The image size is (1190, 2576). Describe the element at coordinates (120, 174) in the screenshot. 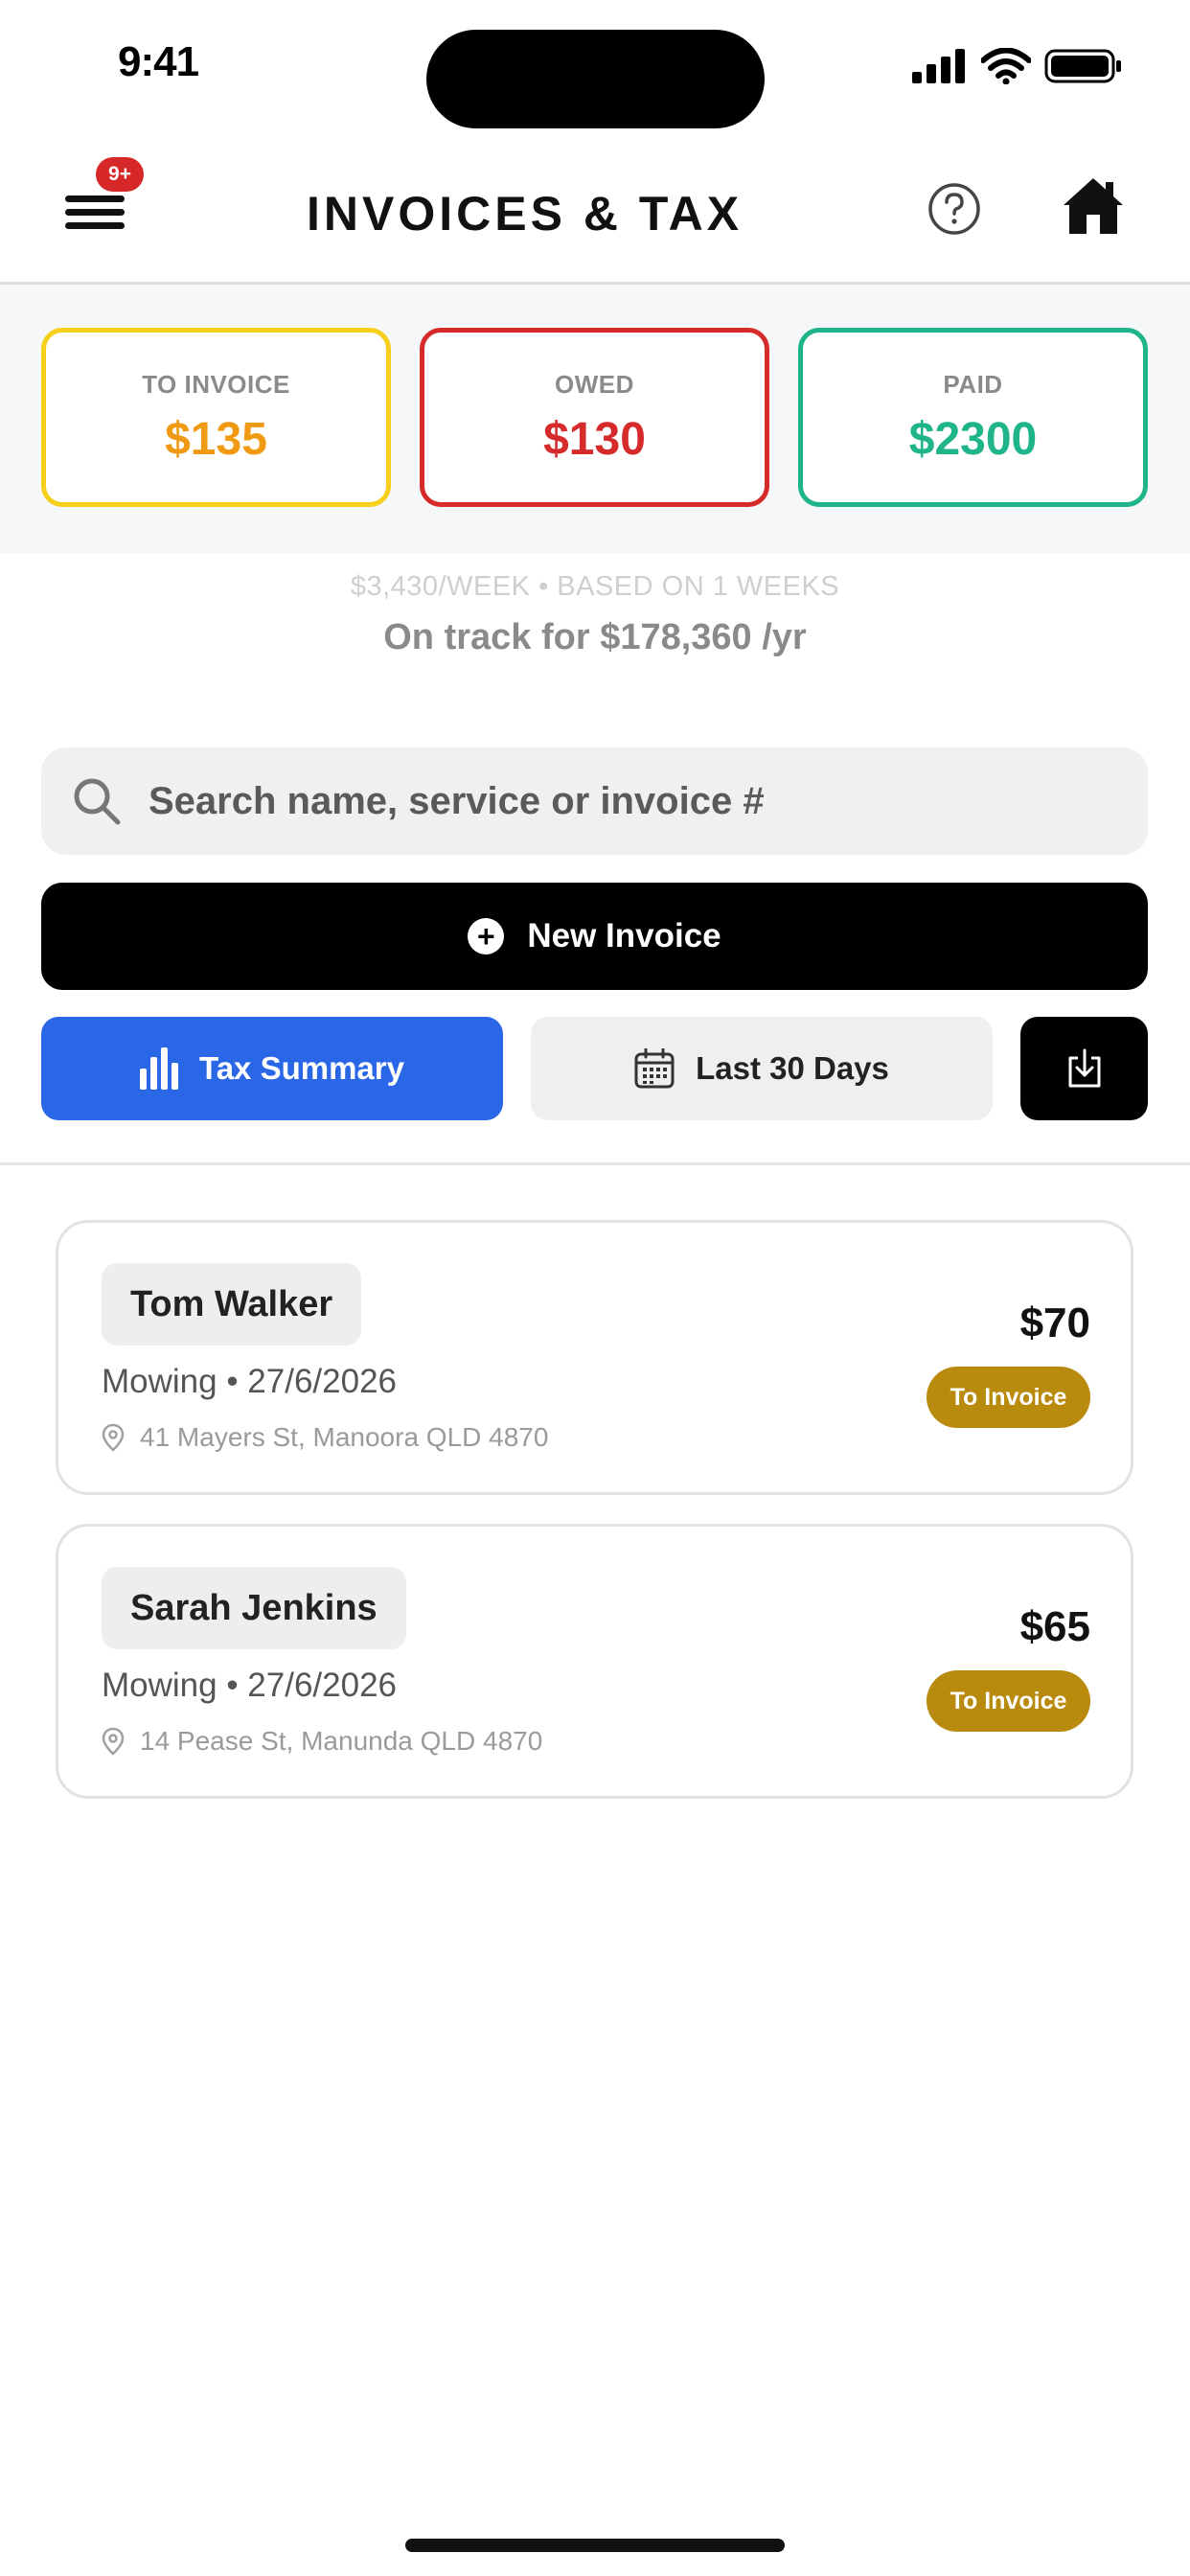

I see `notification-badge: 9+` at that location.